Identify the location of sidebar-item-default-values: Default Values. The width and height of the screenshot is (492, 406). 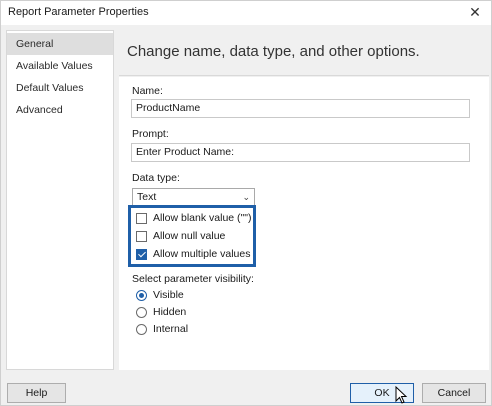
(60, 88).